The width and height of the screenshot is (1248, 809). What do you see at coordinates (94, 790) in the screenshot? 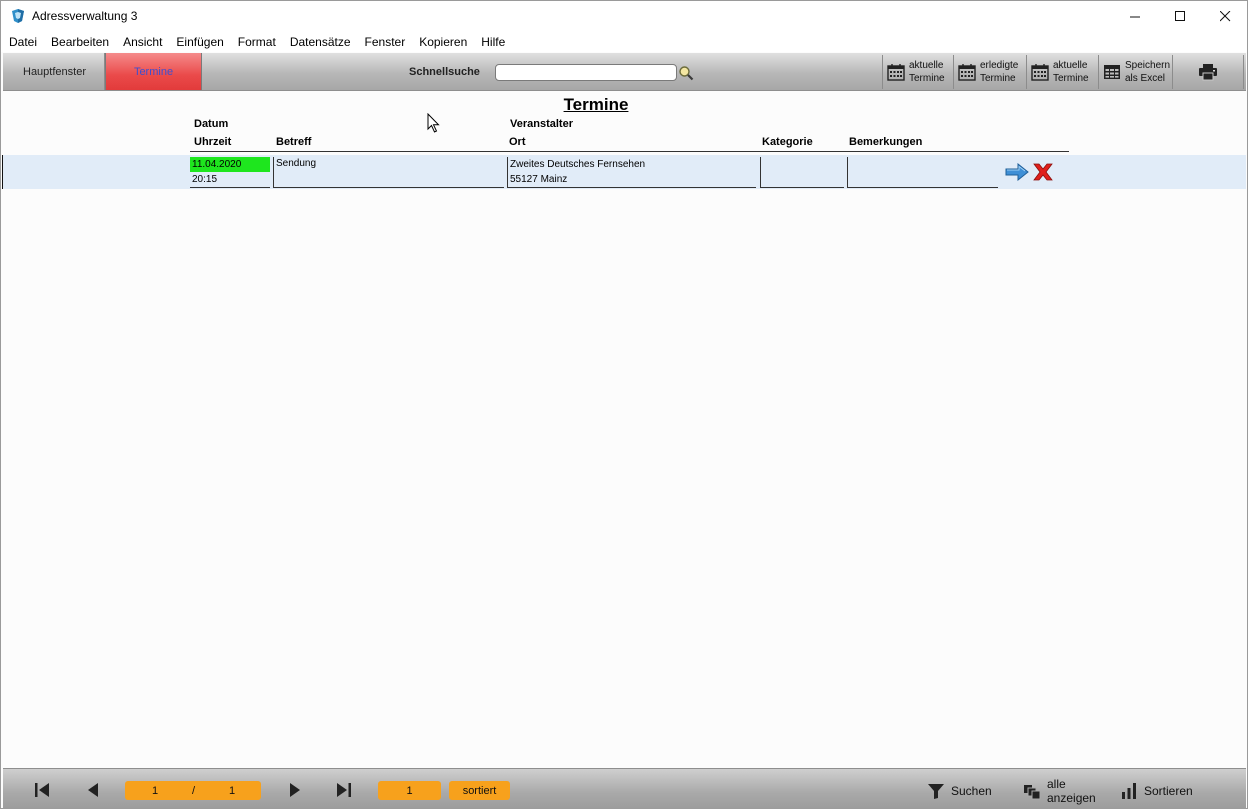
I see `previous-record-icon` at bounding box center [94, 790].